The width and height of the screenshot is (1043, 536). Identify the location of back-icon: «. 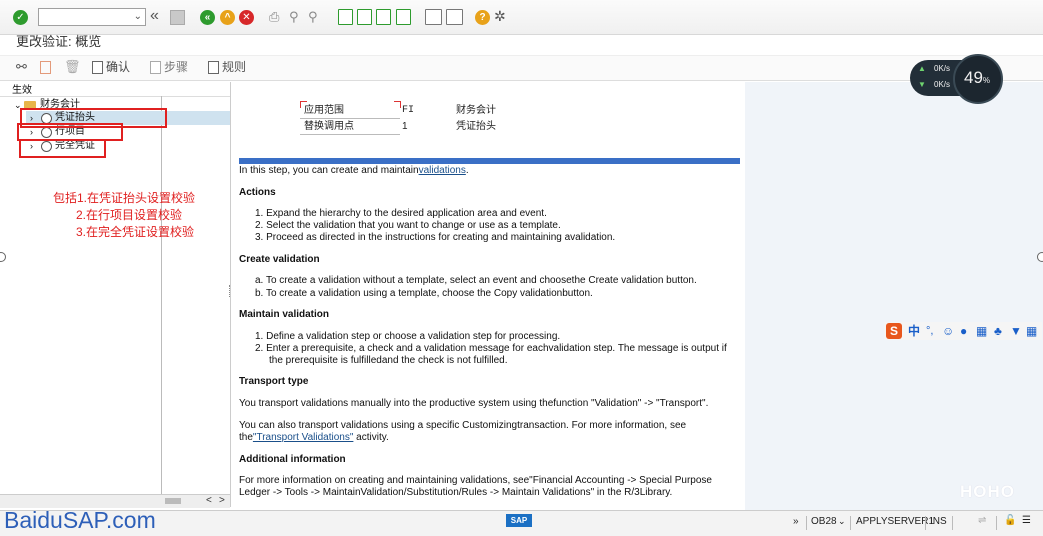
(207, 17).